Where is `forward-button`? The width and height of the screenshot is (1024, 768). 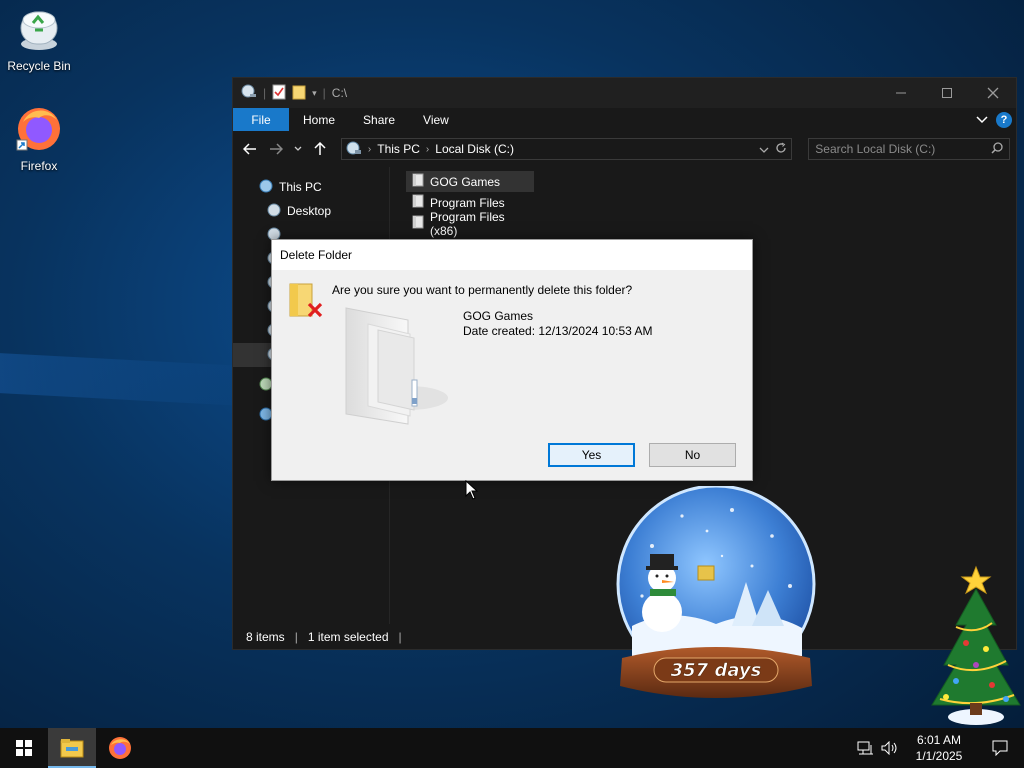
forward-button is located at coordinates (276, 149).